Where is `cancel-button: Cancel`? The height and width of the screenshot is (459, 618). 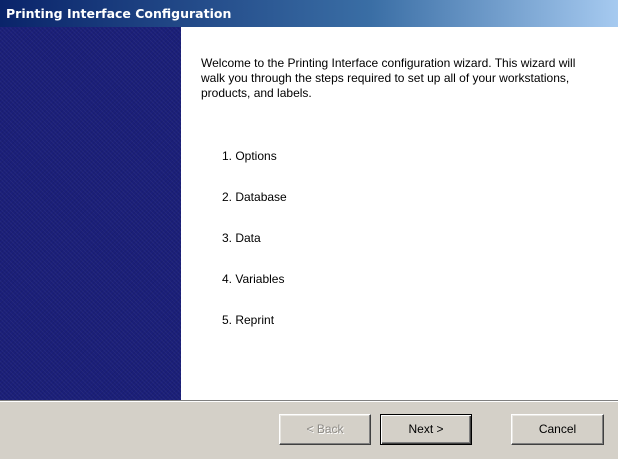 cancel-button: Cancel is located at coordinates (557, 429).